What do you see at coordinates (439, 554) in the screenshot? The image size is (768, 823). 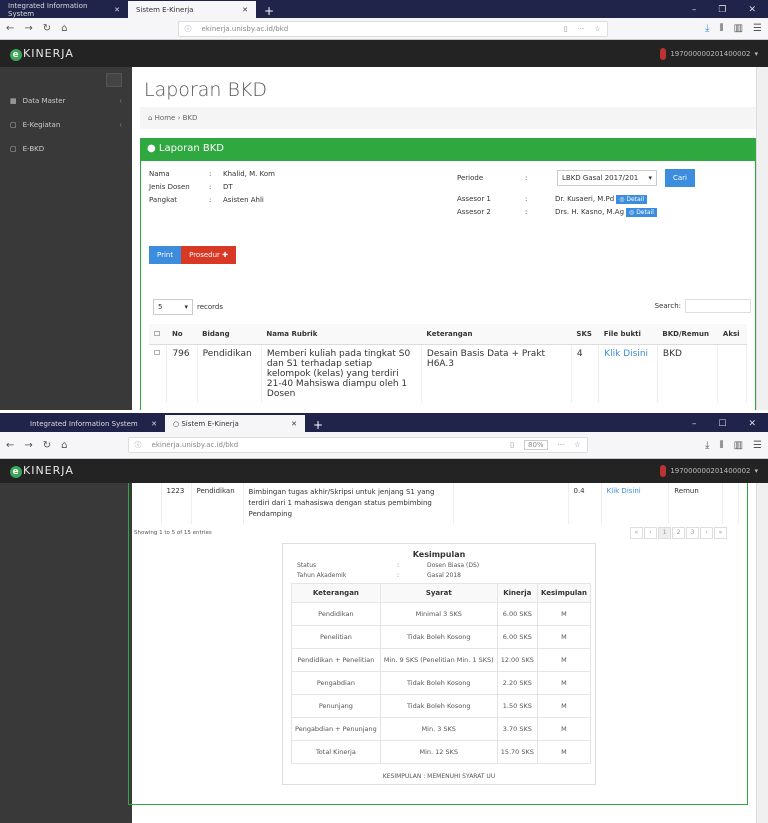 I see `kesimpulan-title: Kesimpulan` at bounding box center [439, 554].